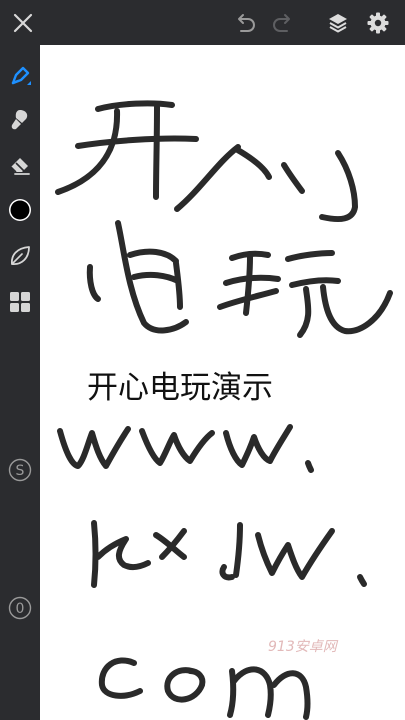 This screenshot has width=405, height=720. I want to click on brush-tool, so click(20, 120).